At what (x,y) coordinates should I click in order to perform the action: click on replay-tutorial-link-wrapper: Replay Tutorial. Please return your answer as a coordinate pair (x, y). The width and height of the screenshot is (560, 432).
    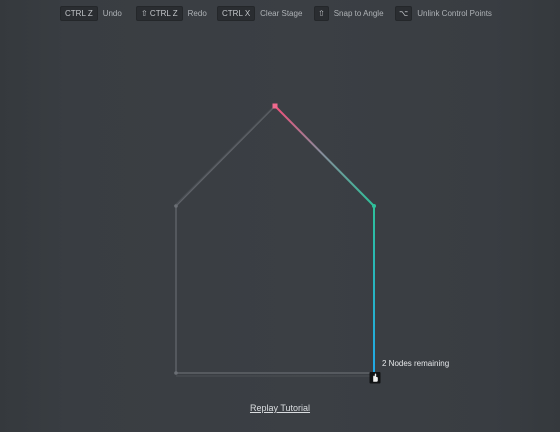
    Looking at the image, I should click on (280, 408).